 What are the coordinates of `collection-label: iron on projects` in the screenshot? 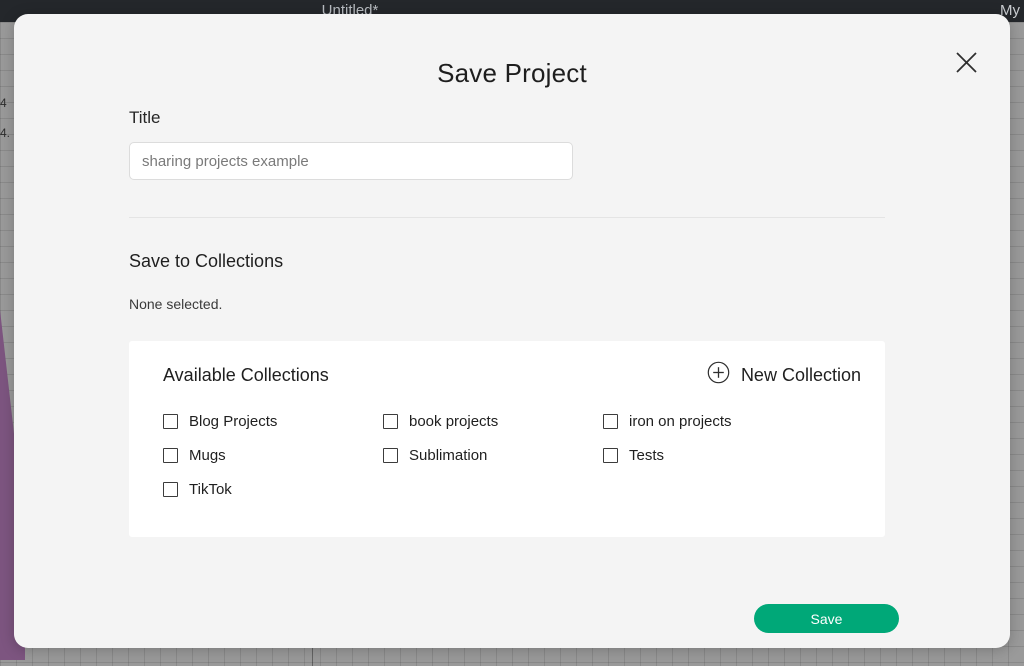 It's located at (680, 421).